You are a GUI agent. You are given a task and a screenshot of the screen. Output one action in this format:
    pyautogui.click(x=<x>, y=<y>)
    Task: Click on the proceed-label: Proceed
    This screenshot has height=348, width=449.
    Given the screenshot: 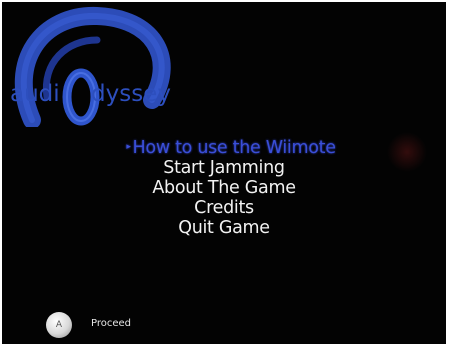 What is the action you would take?
    pyautogui.click(x=111, y=323)
    